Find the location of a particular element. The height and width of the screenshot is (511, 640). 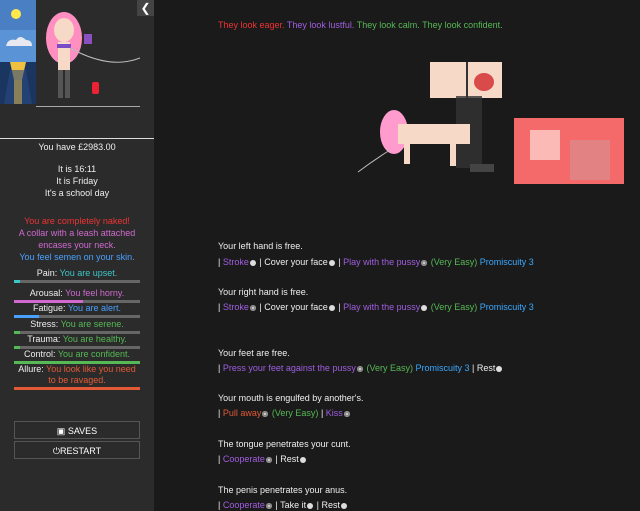

stat-value: You look like you need to be ravaged. is located at coordinates (91, 374).